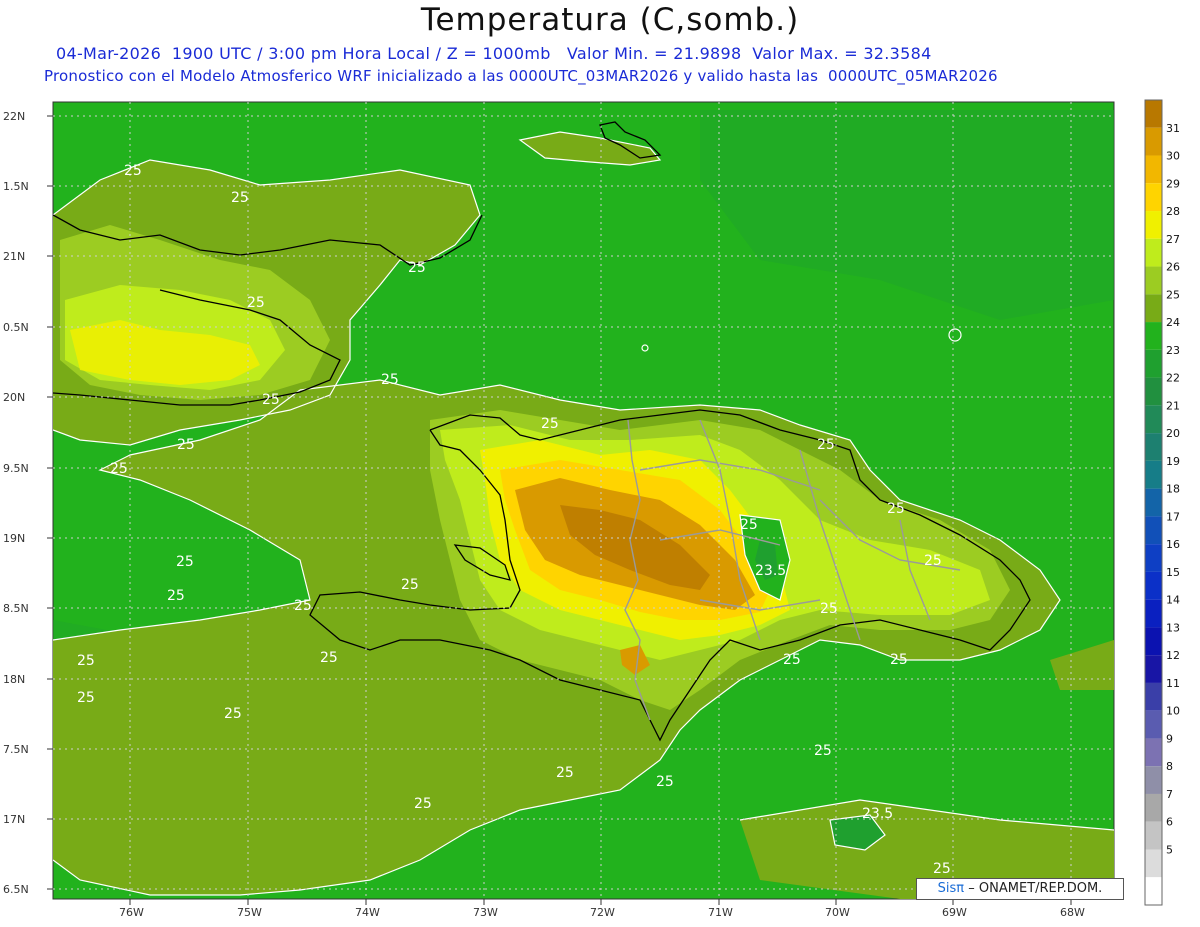 This screenshot has width=1200, height=927. Describe the element at coordinates (1173, 544) in the screenshot. I see `legend-label: 16` at that location.